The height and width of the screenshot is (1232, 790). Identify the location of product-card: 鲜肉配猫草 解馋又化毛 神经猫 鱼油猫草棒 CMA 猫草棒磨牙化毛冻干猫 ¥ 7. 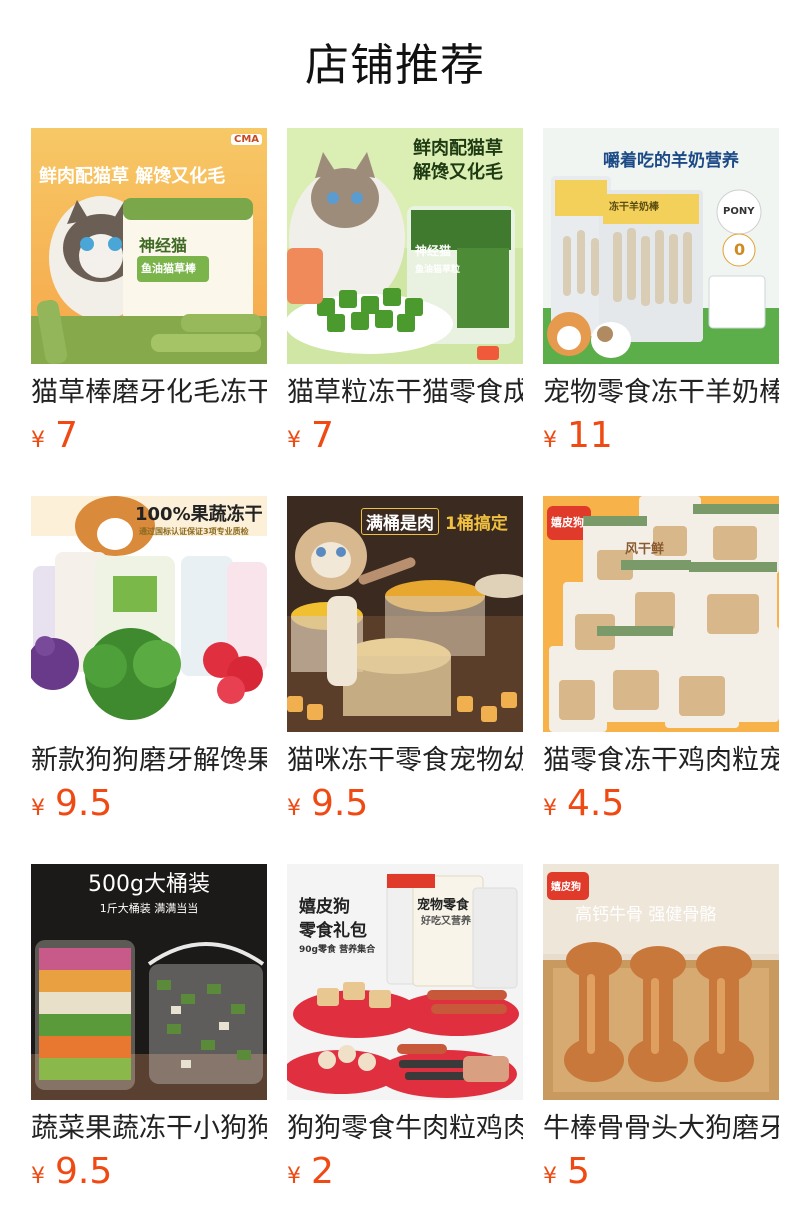
(149, 312).